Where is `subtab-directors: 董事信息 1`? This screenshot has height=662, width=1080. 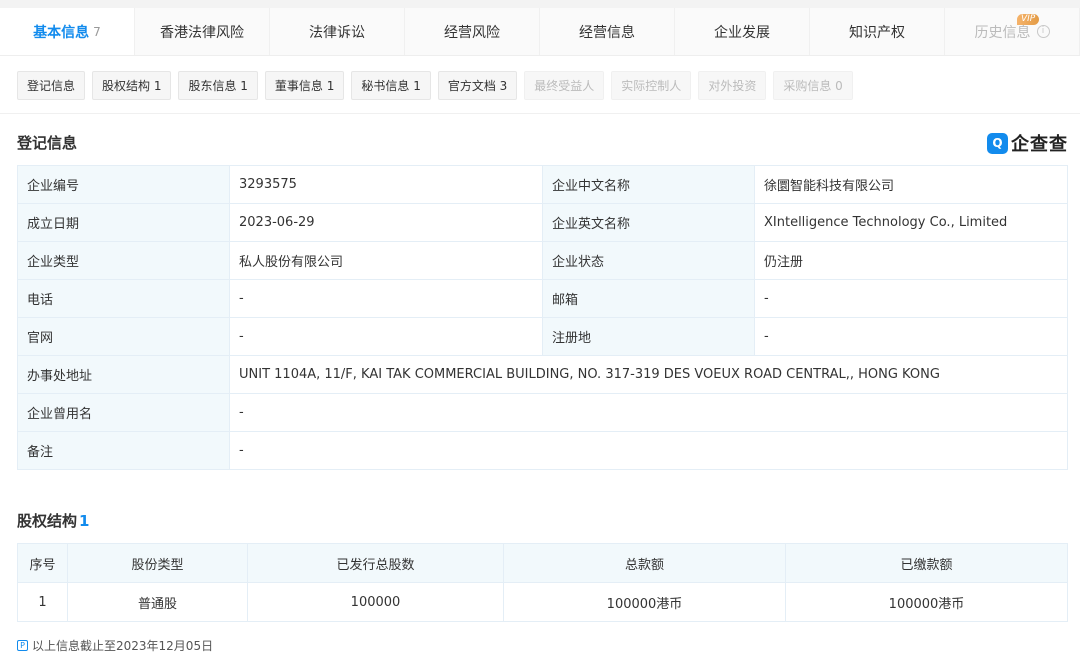
subtab-directors: 董事信息 1 is located at coordinates (304, 85).